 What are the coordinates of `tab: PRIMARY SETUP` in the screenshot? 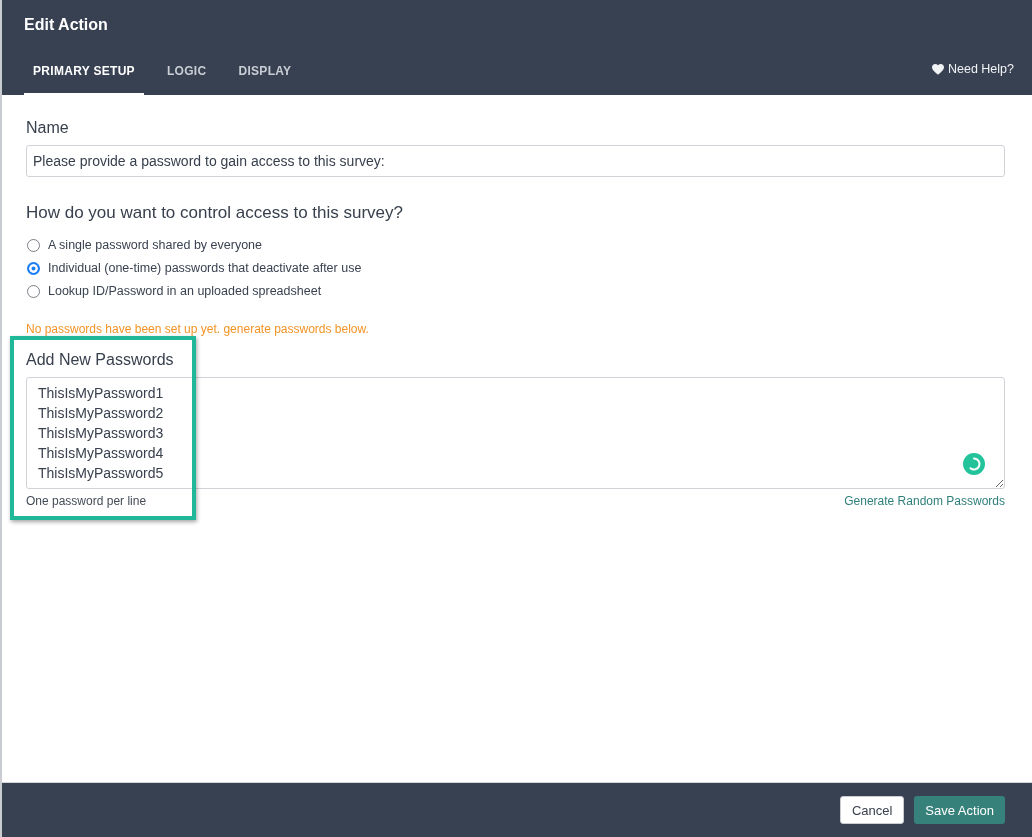 It's located at (84, 72).